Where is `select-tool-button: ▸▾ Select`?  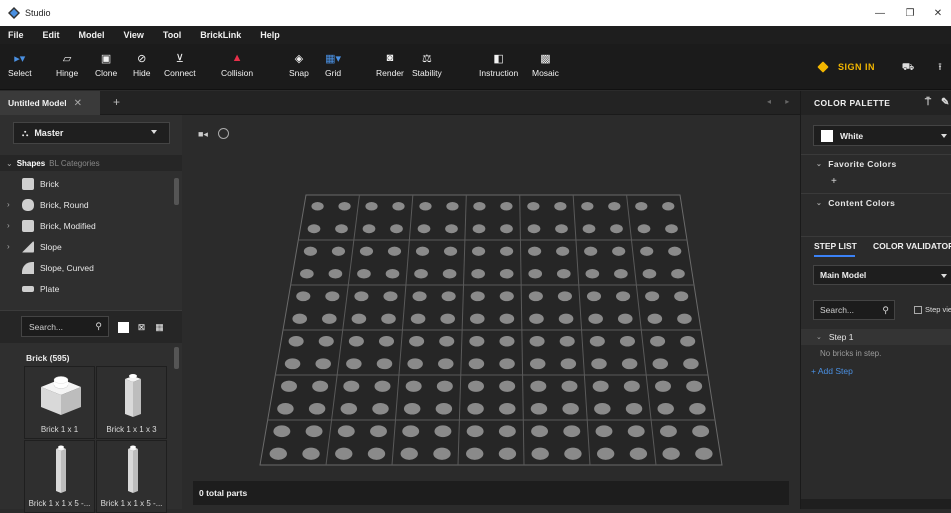
select-tool-button: ▸▾ Select is located at coordinates (20, 67).